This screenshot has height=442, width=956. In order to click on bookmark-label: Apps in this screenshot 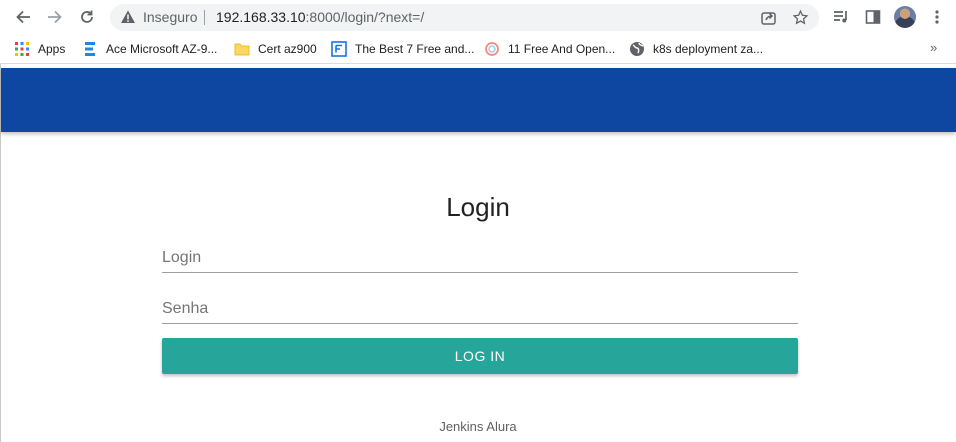, I will do `click(52, 49)`.